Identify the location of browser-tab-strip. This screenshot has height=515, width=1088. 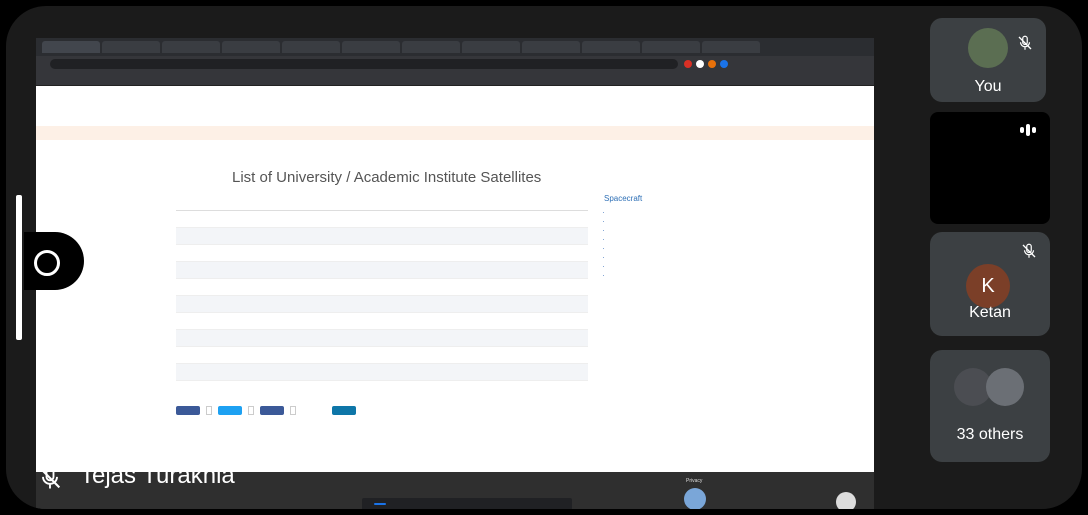
(455, 47).